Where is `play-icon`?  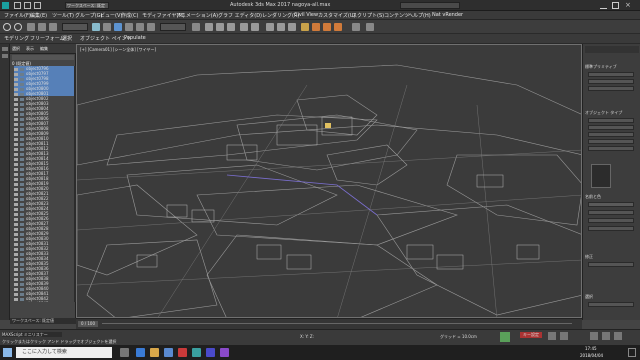 play-icon is located at coordinates (552, 336).